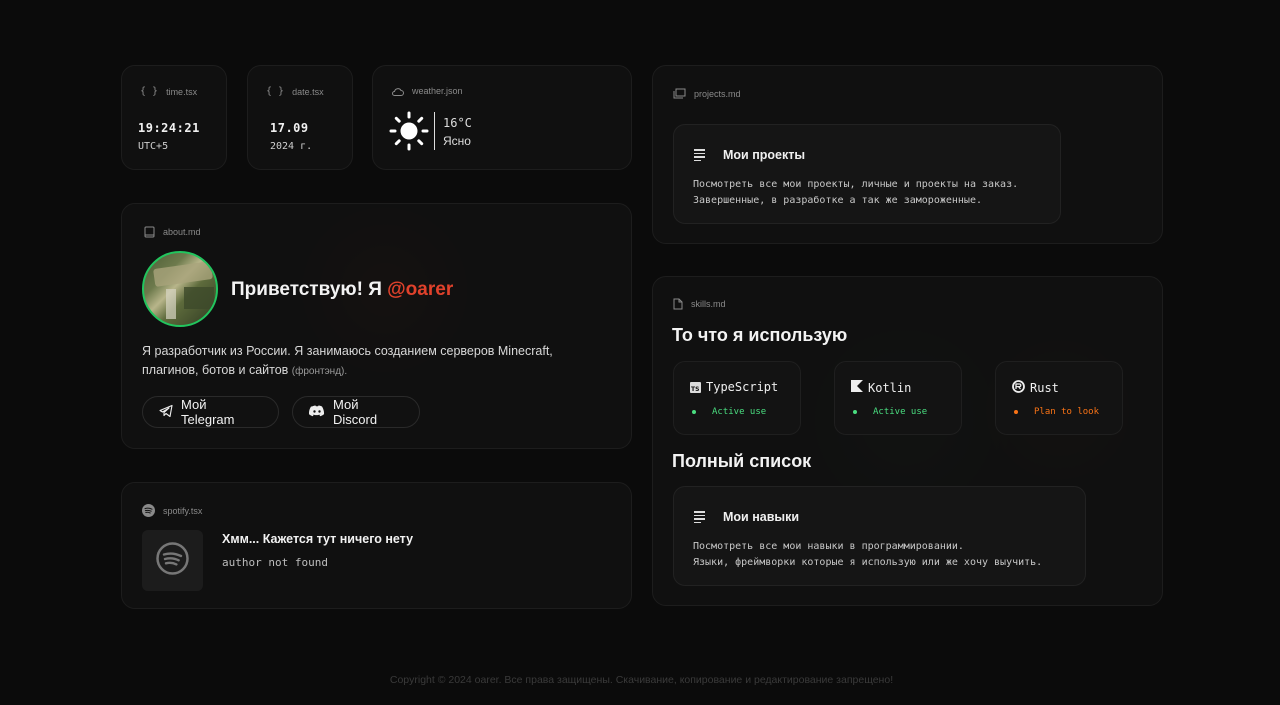 The image size is (1280, 705). Describe the element at coordinates (342, 289) in the screenshot. I see `greeting: Приветствую! Я @oarer` at that location.